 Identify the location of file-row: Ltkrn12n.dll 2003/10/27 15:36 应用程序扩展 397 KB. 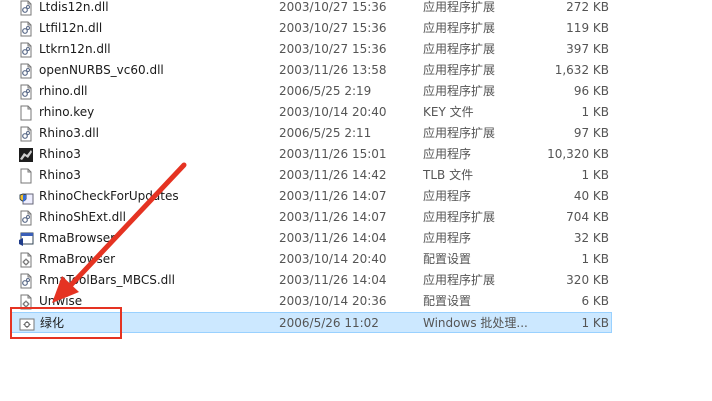
(356, 49).